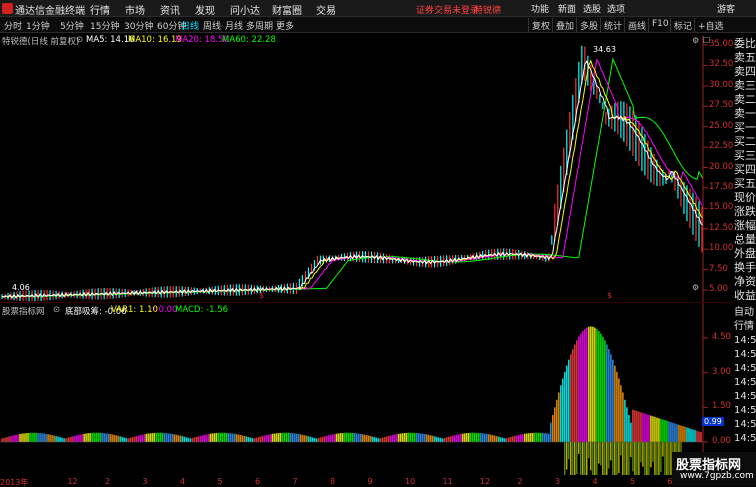 The height and width of the screenshot is (487, 756). I want to click on adjust-button: 复权, so click(540, 25).